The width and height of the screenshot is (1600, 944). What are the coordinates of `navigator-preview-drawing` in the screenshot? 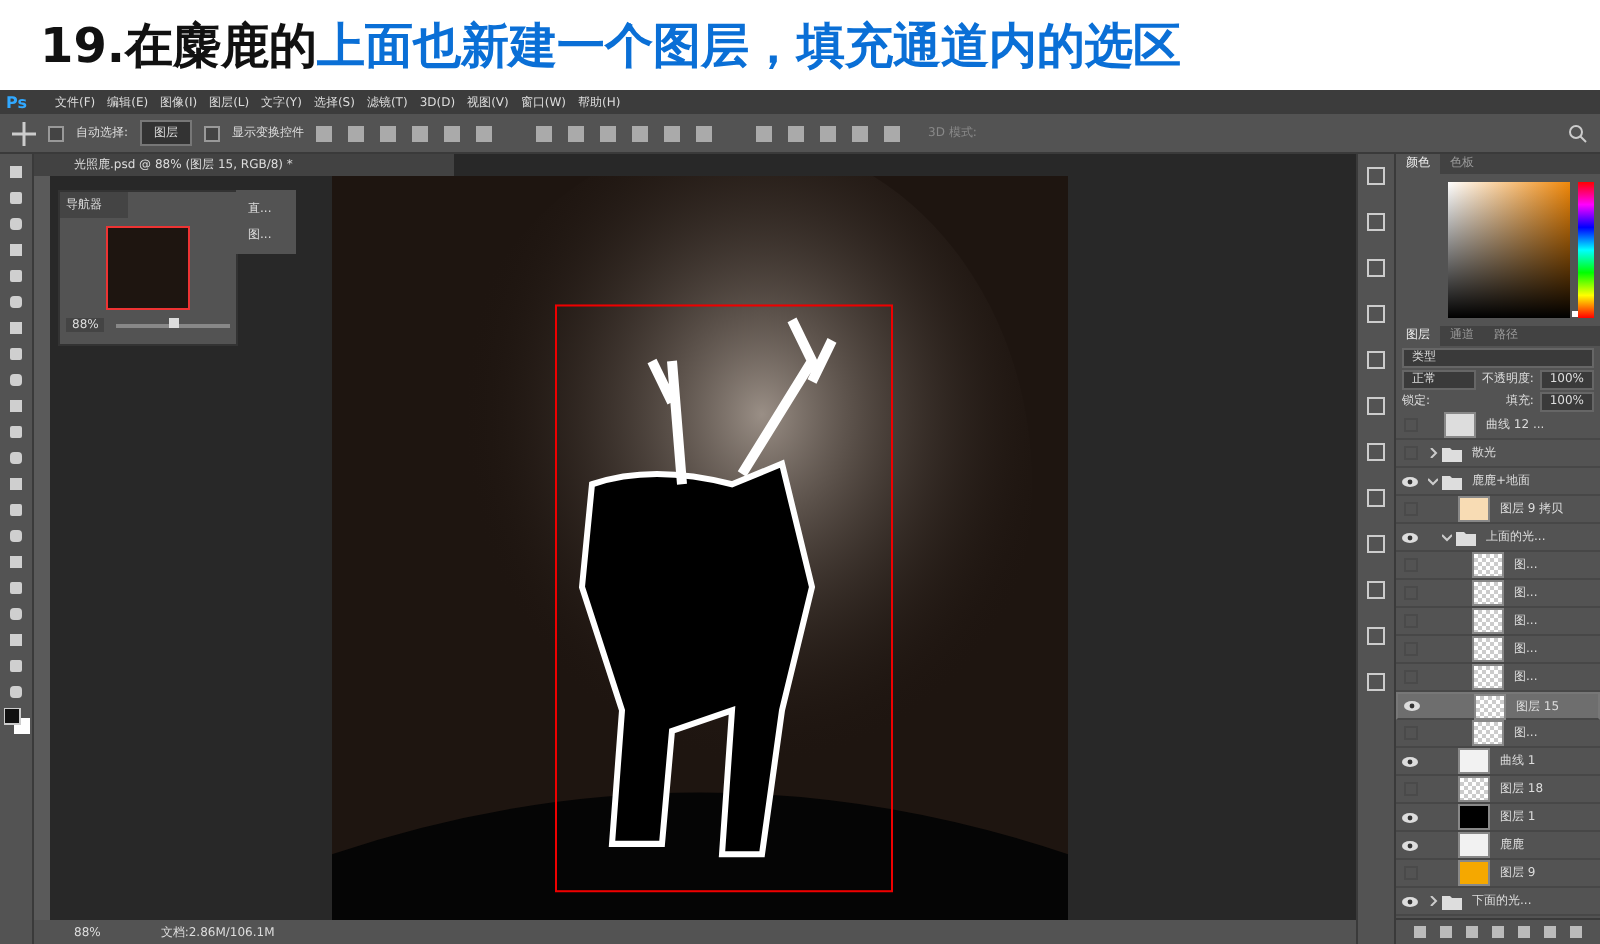 It's located at (148, 268).